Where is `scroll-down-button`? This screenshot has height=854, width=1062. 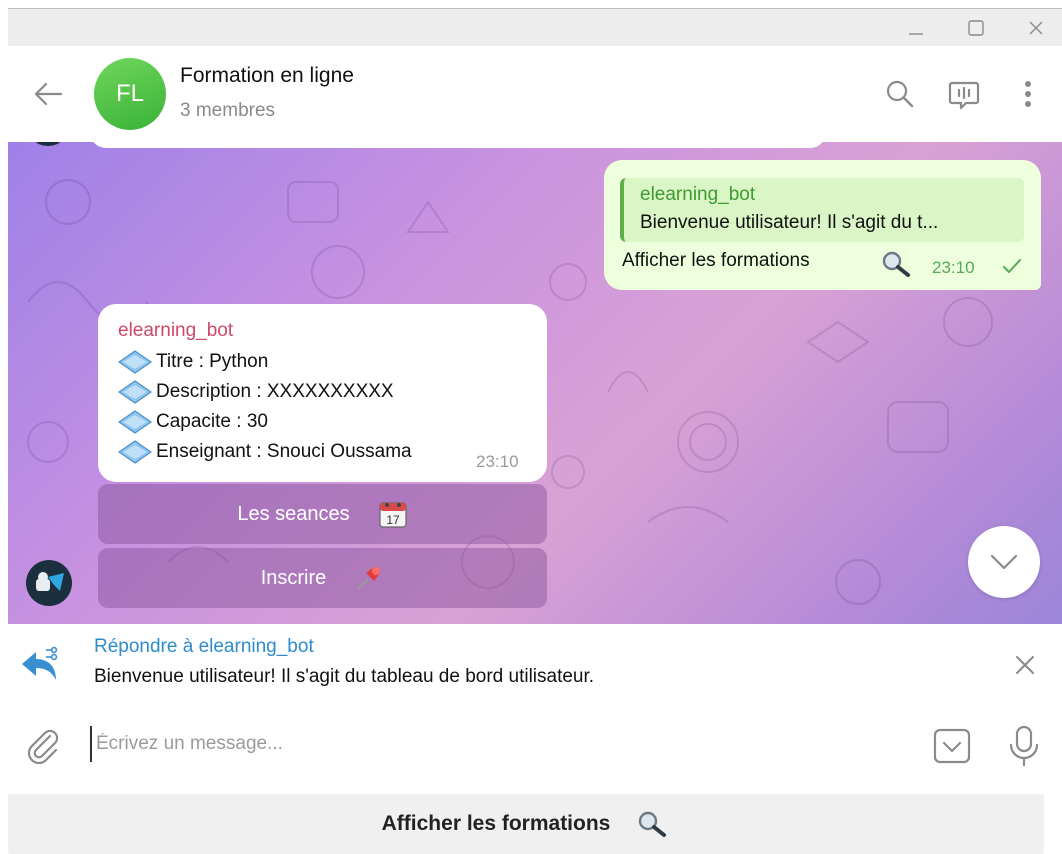
scroll-down-button is located at coordinates (1004, 562).